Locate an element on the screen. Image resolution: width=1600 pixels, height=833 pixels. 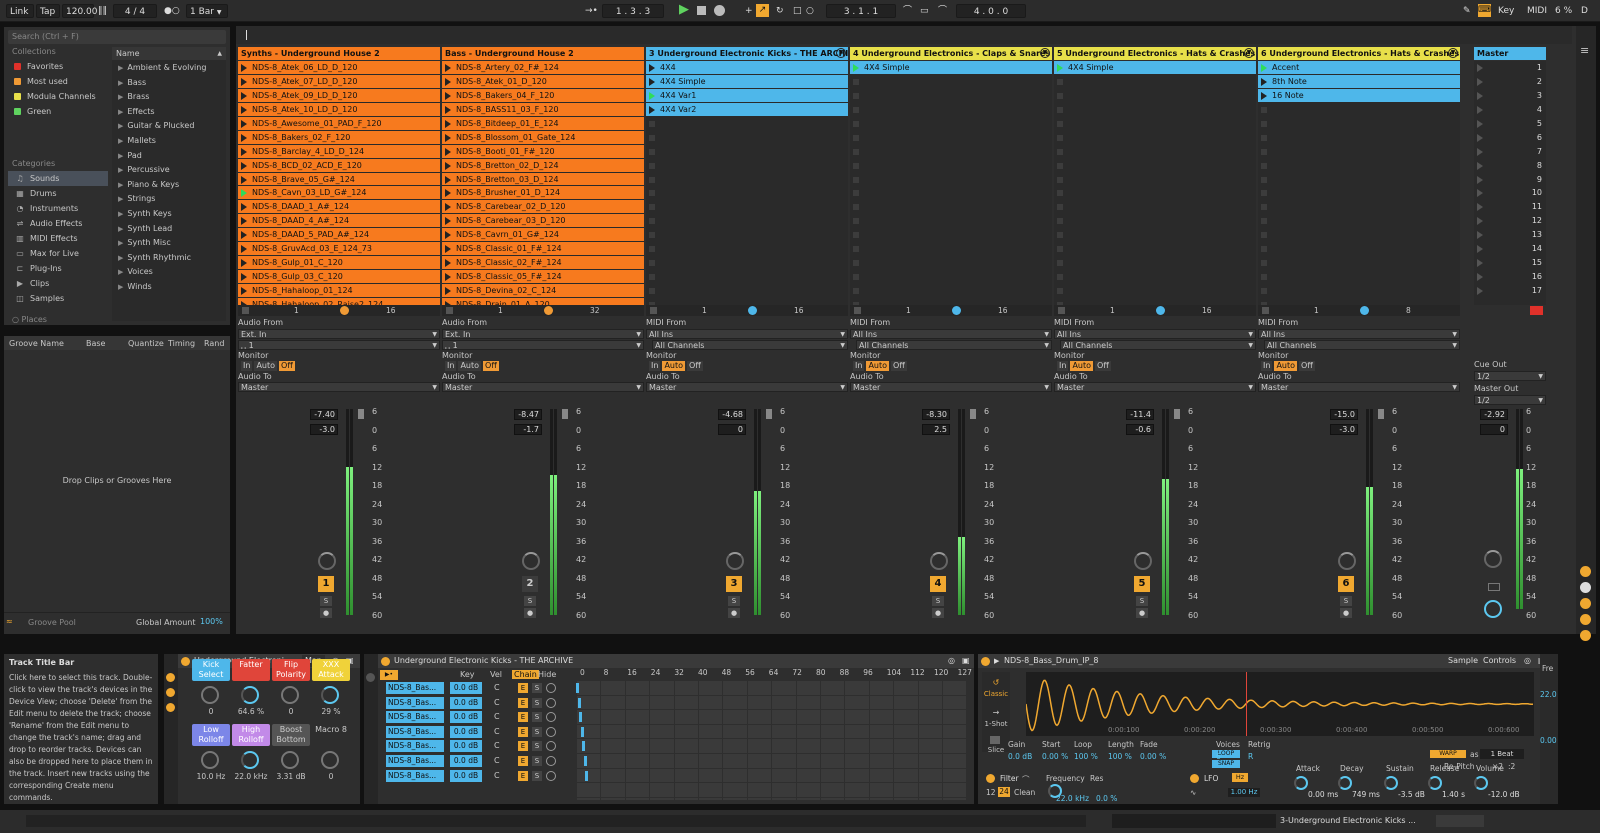
drum-rack-col-key: Key is located at coordinates (467, 674).